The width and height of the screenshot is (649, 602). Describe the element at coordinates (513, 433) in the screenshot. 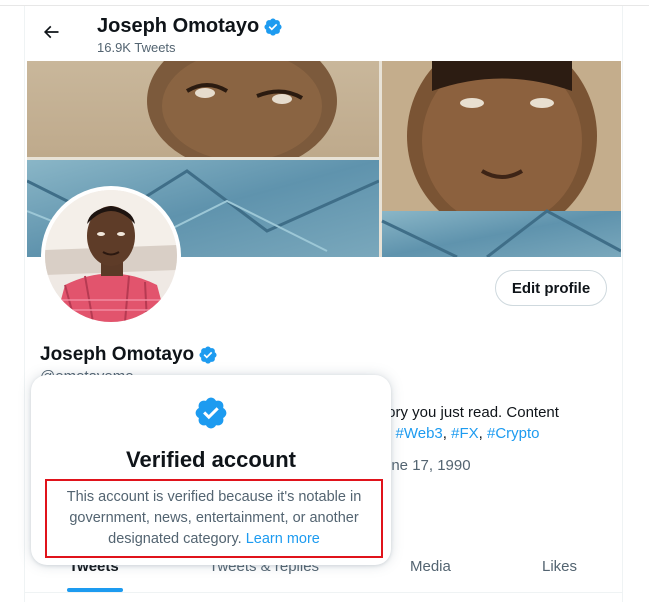

I see `hashtag-crypto: #Crypto` at that location.